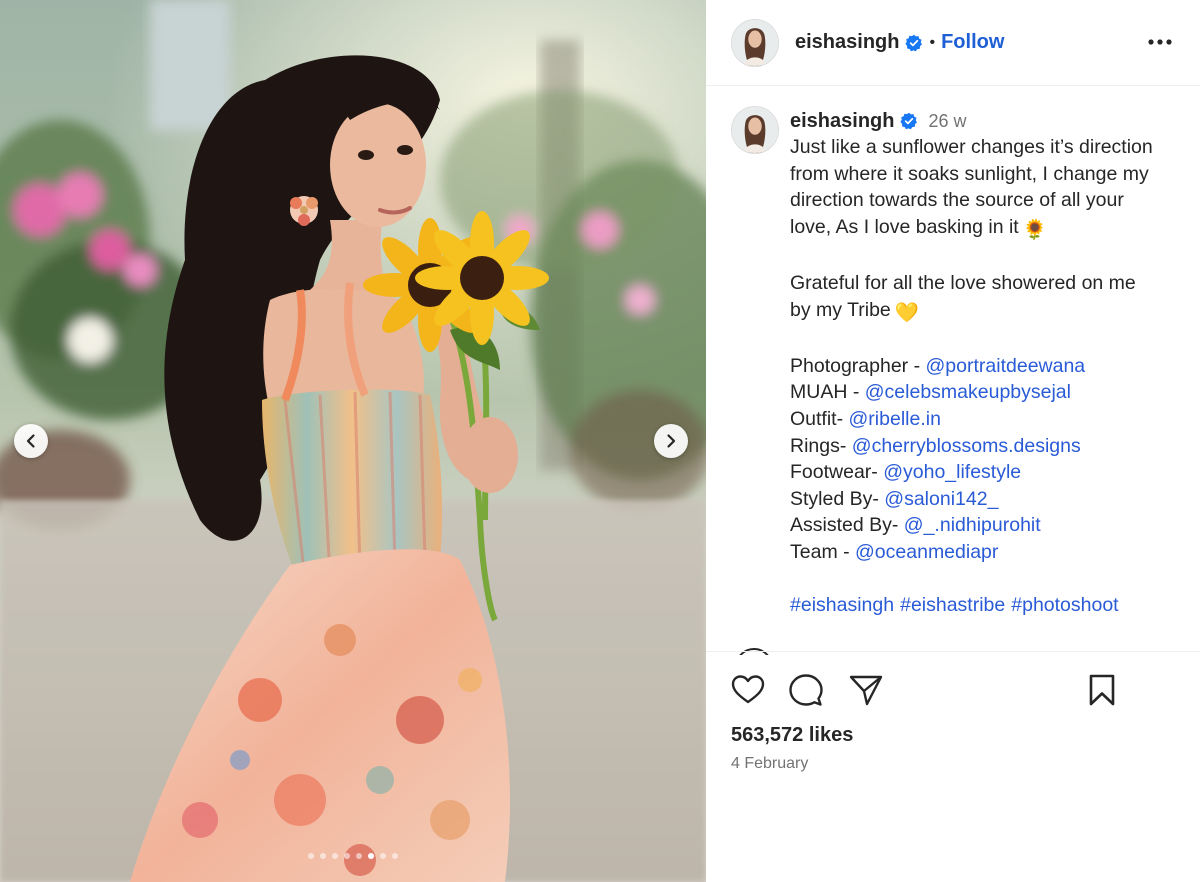 The width and height of the screenshot is (1200, 882). I want to click on mention-link: @yoho_lifestyle, so click(952, 472).